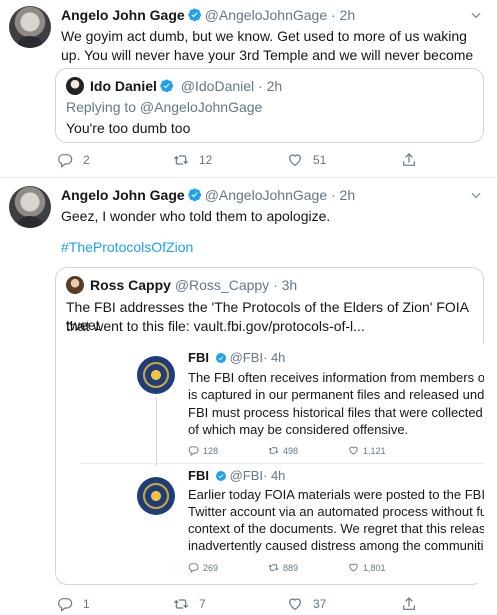  I want to click on reply-count: 269, so click(203, 567).